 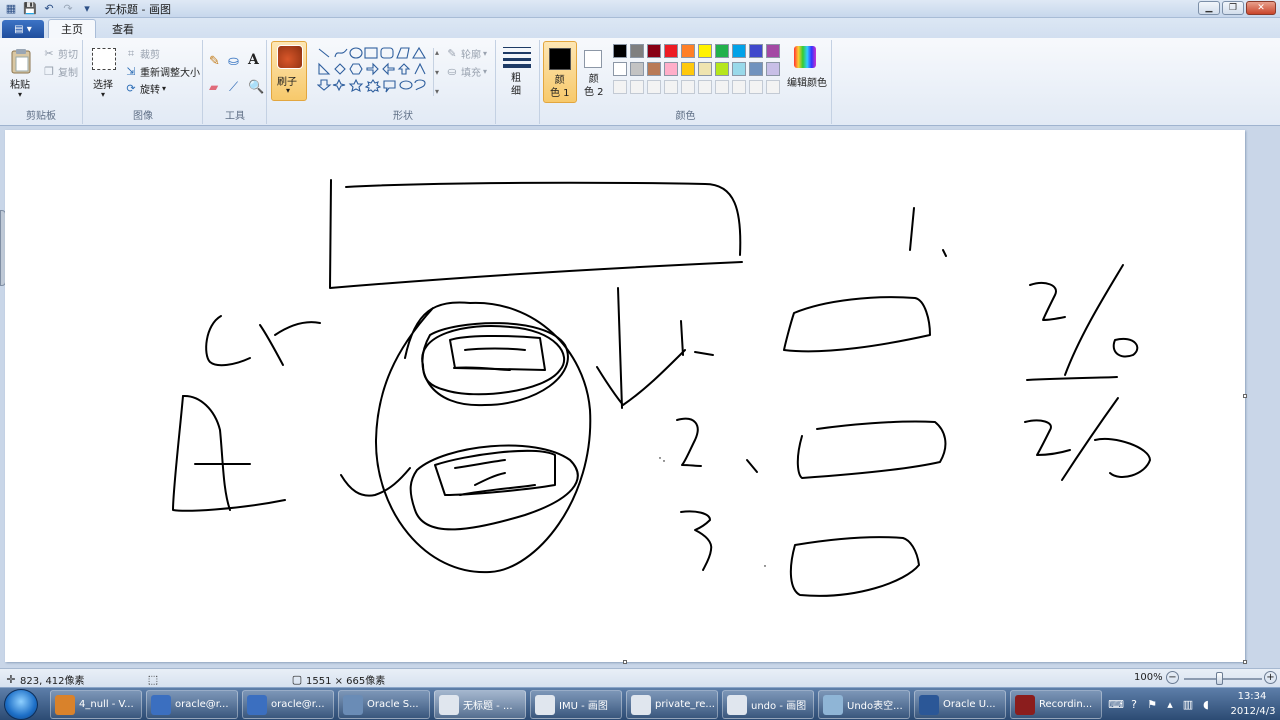 What do you see at coordinates (253, 60) in the screenshot?
I see `text-tool-icon: A` at bounding box center [253, 60].